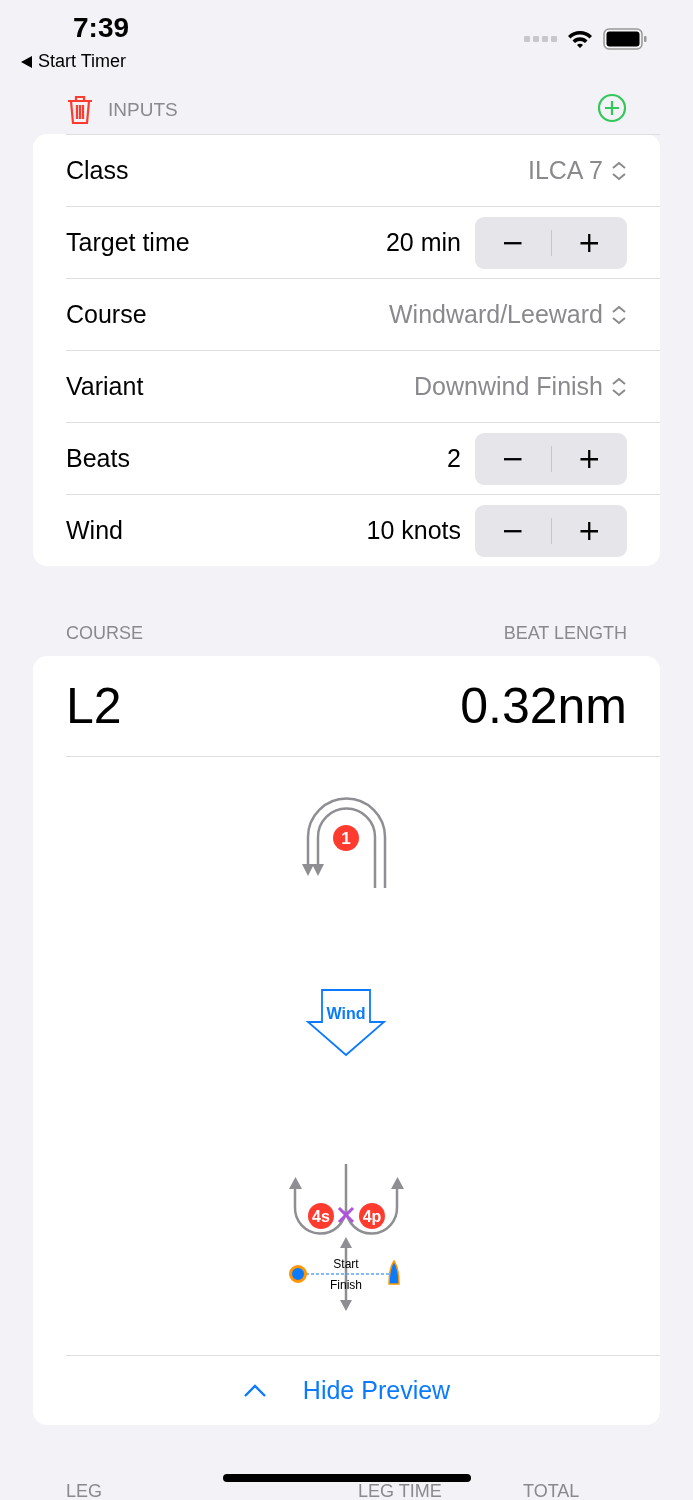  Describe the element at coordinates (540, 39) in the screenshot. I see `signal-icon` at that location.